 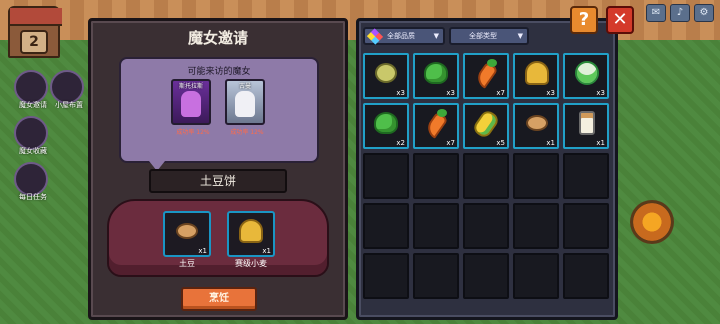 What do you see at coordinates (31, 181) in the screenshot?
I see `daily-task-menu-button: 每日任务` at bounding box center [31, 181].